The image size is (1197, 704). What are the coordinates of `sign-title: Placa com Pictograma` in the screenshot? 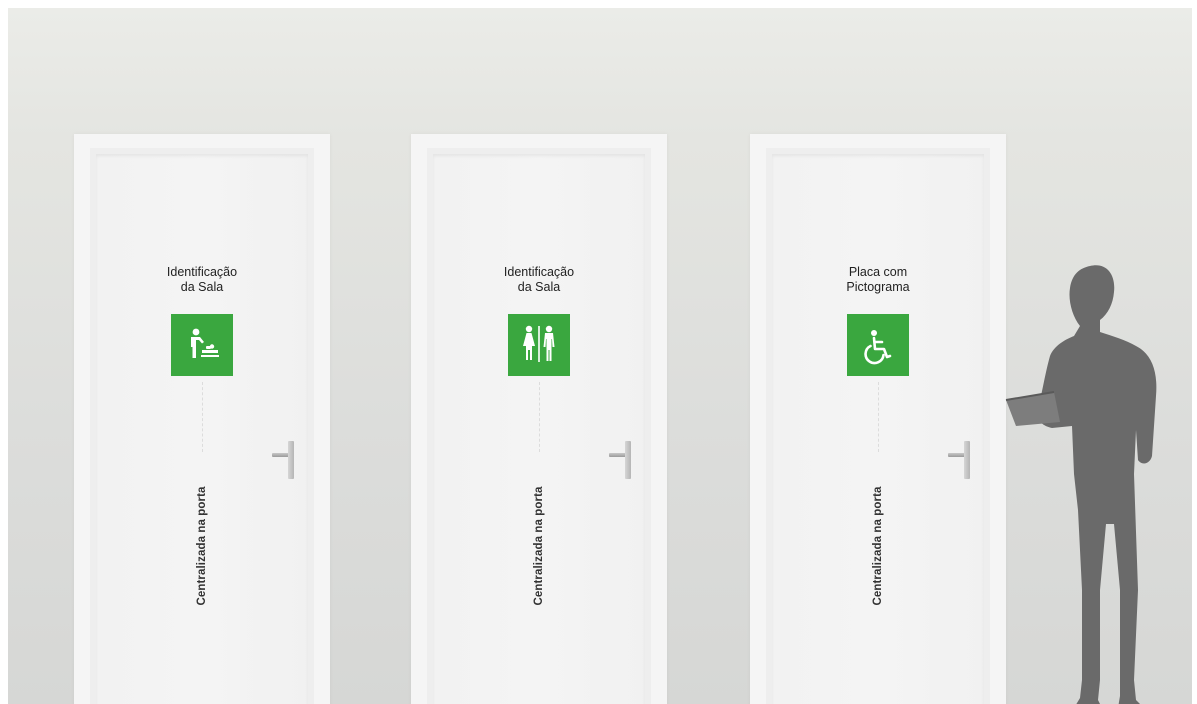 It's located at (878, 280).